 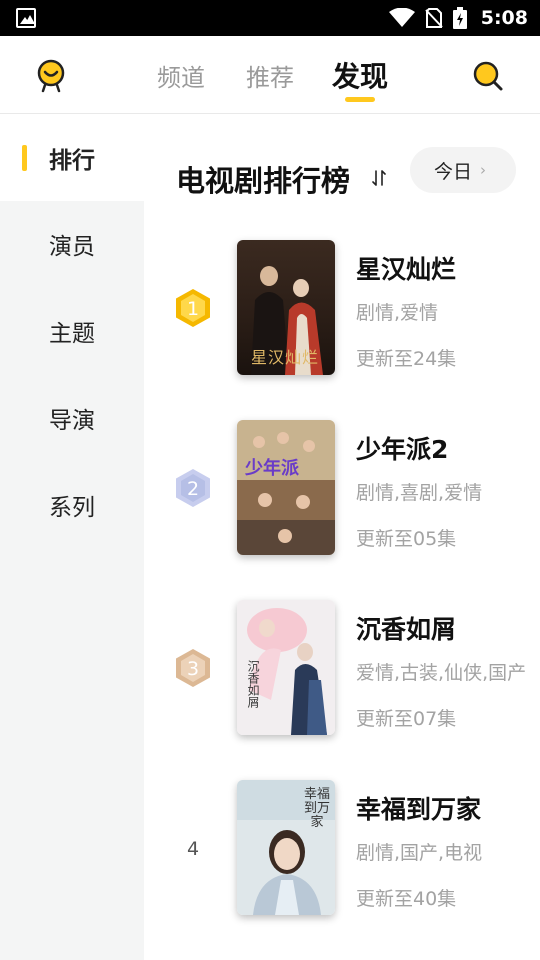 I want to click on ranking-title: 电视剧排行榜, so click(x=263, y=181).